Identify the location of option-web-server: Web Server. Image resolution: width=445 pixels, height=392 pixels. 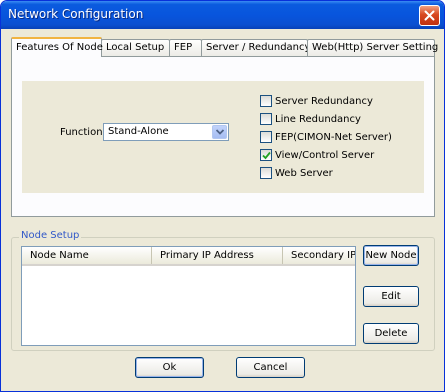
(296, 173).